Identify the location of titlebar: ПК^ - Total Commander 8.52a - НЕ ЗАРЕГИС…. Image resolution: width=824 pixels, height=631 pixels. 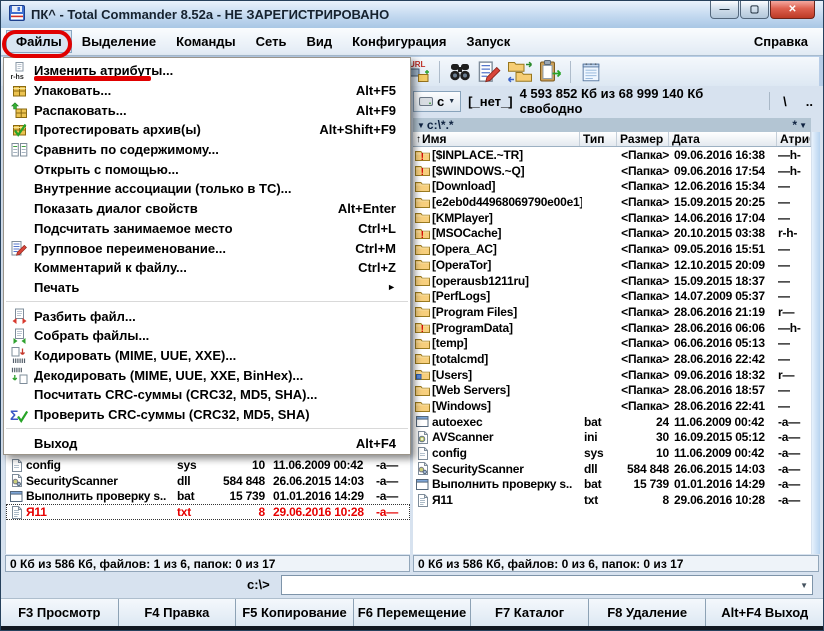
(412, 14).